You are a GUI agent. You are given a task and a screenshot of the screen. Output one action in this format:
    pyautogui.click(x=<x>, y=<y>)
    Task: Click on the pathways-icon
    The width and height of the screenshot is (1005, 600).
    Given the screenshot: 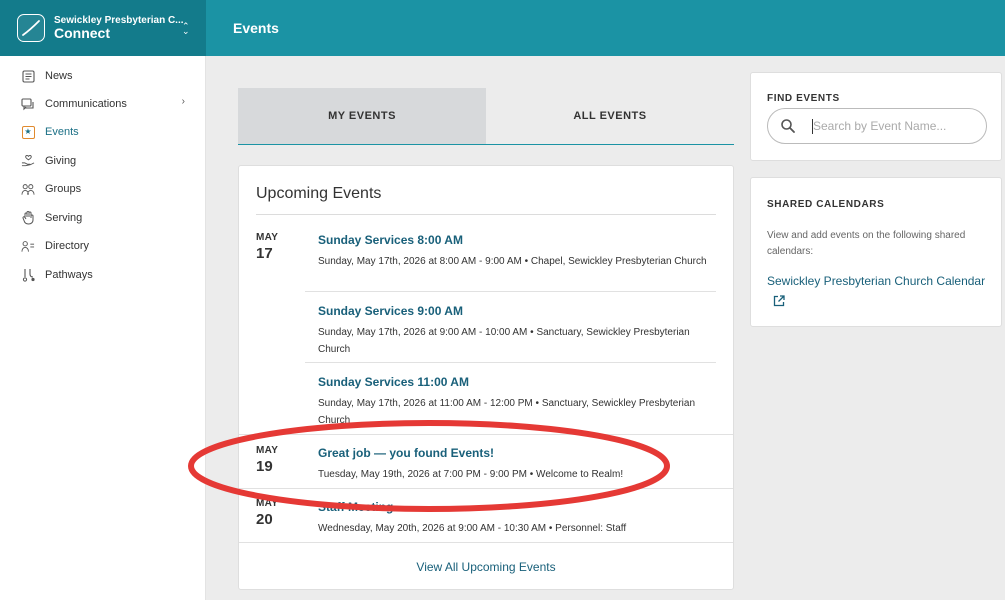 What is the action you would take?
    pyautogui.click(x=28, y=275)
    